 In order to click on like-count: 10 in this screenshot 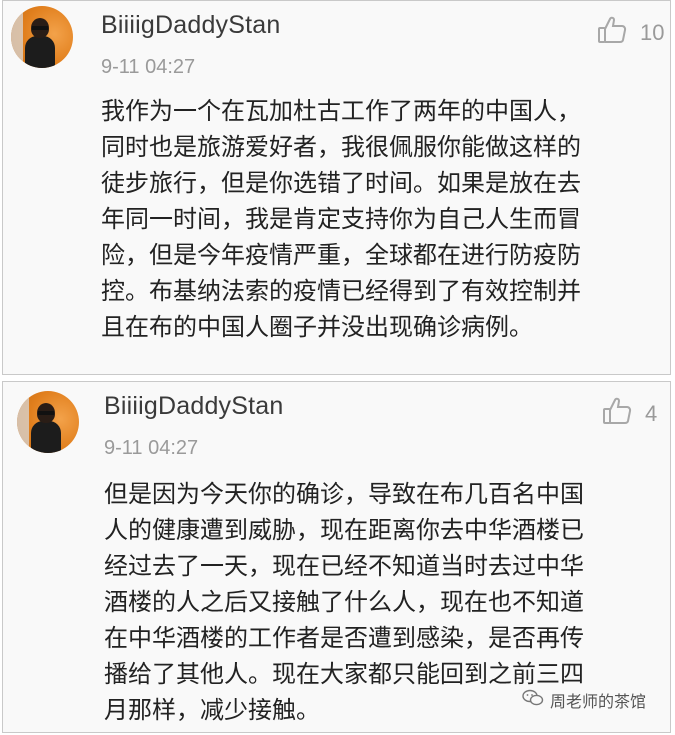, I will do `click(652, 32)`.